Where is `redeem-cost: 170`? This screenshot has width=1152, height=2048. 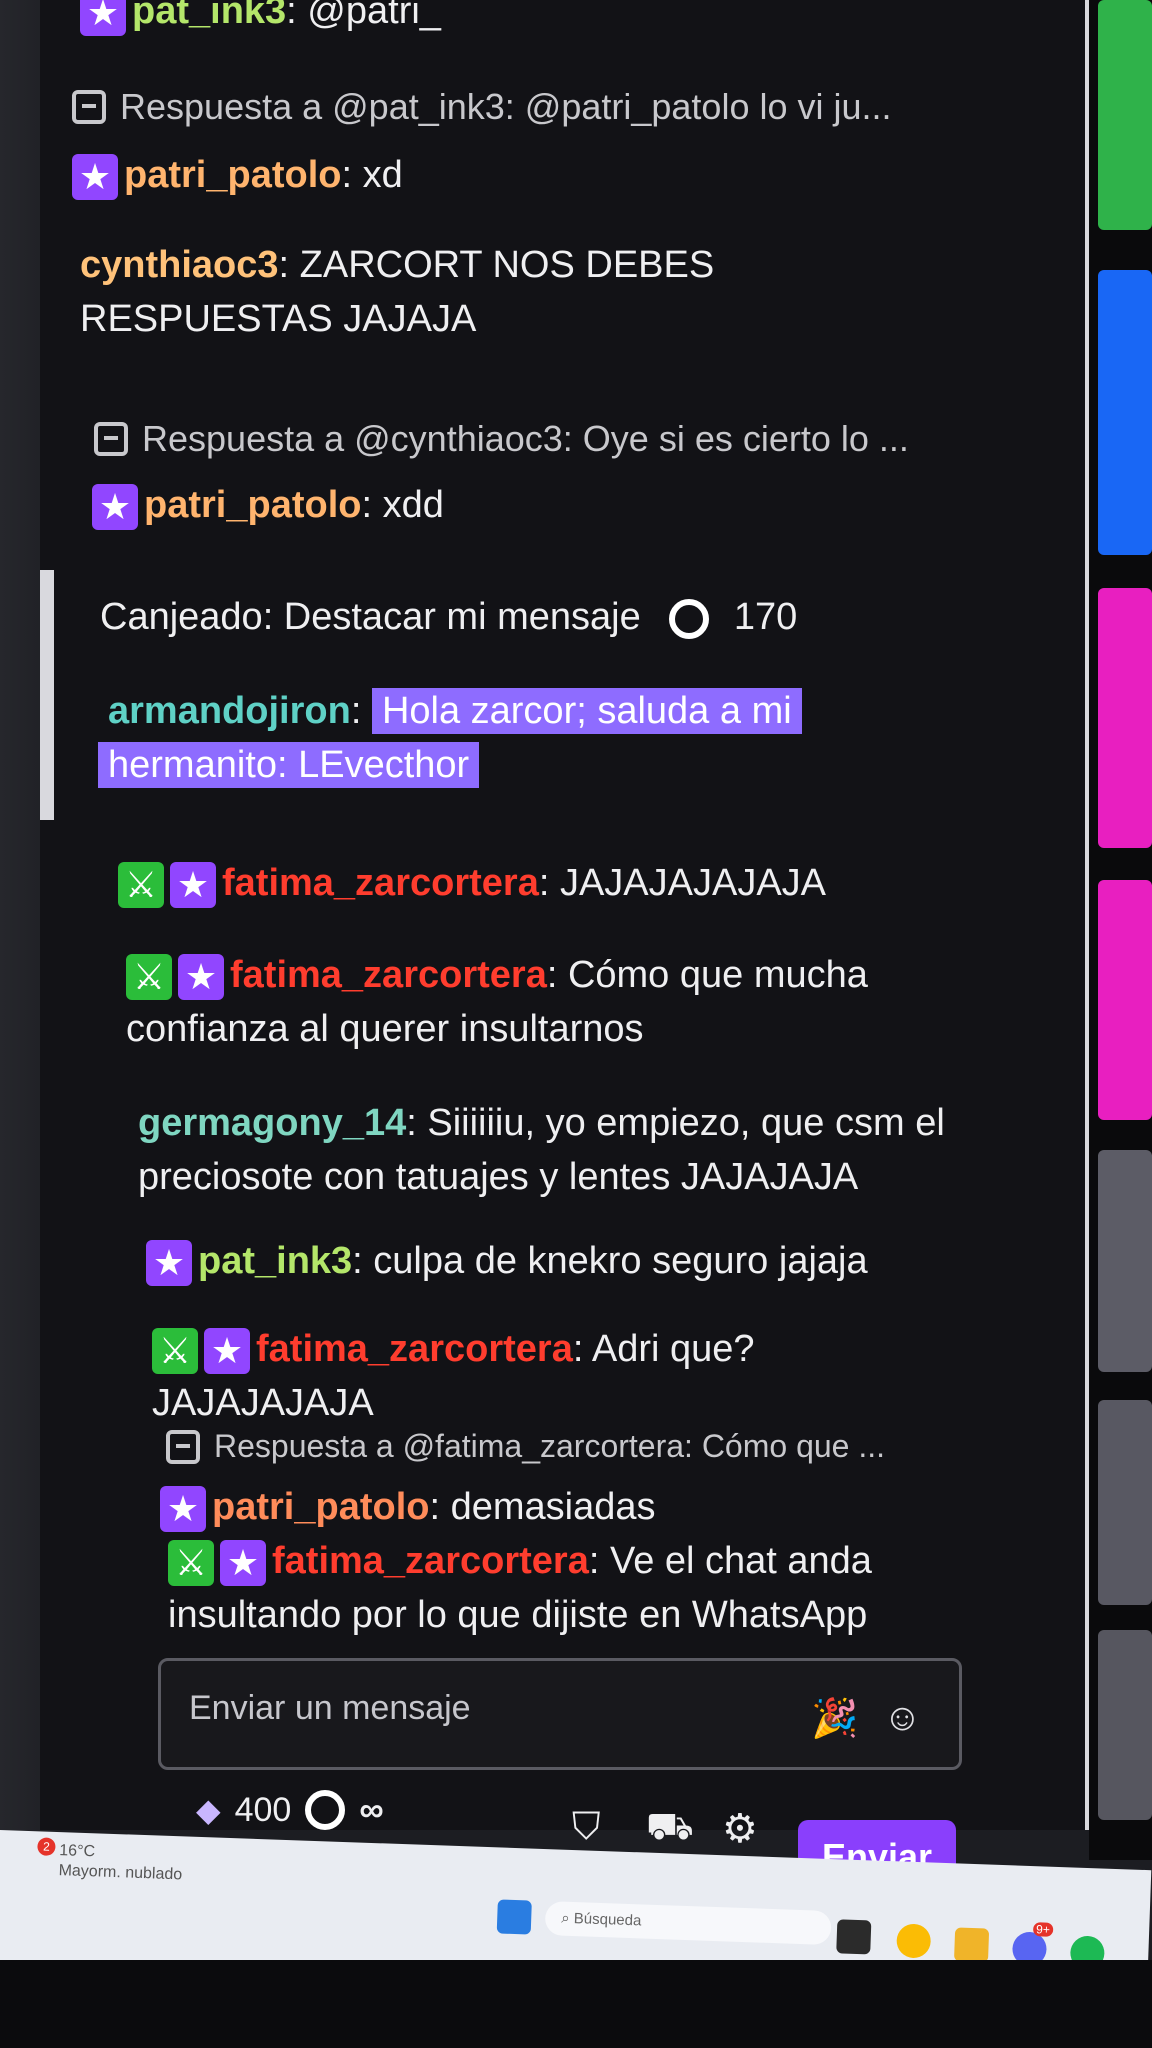 redeem-cost: 170 is located at coordinates (765, 617).